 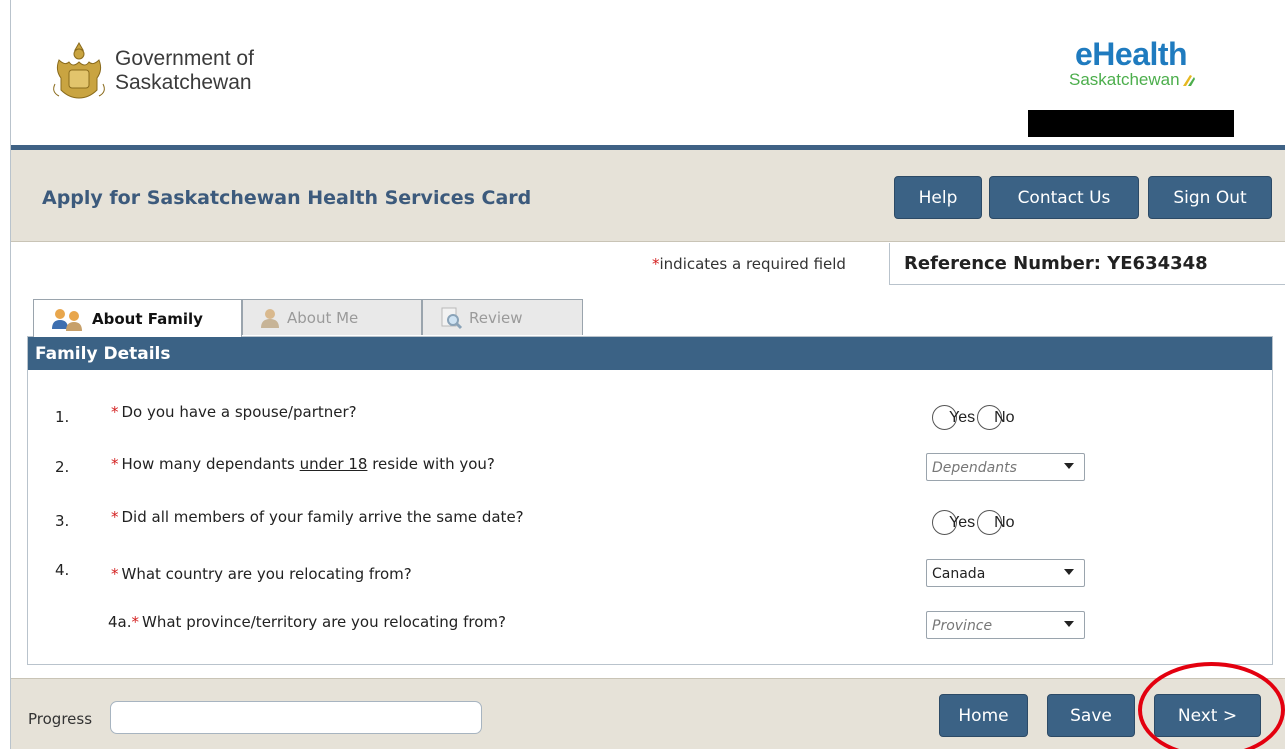 I want to click on save-button: Save, so click(x=1091, y=715).